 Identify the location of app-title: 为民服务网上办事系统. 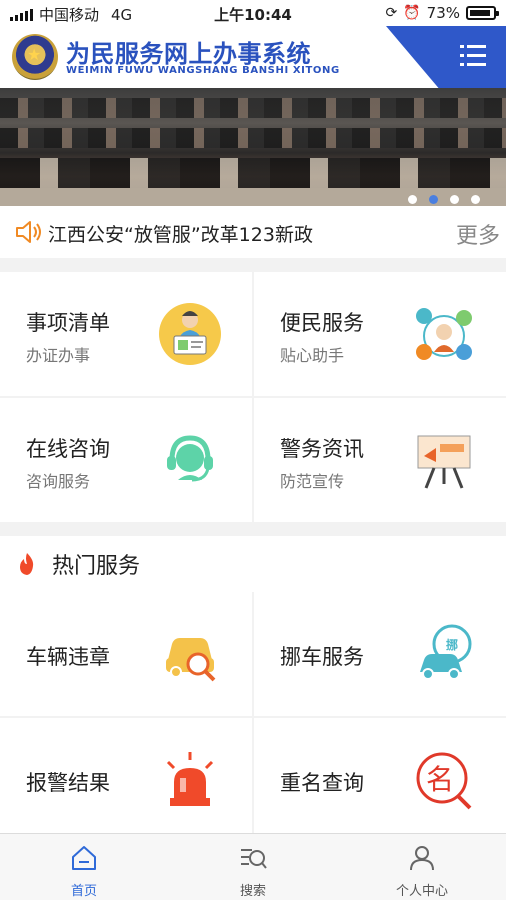
(188, 54).